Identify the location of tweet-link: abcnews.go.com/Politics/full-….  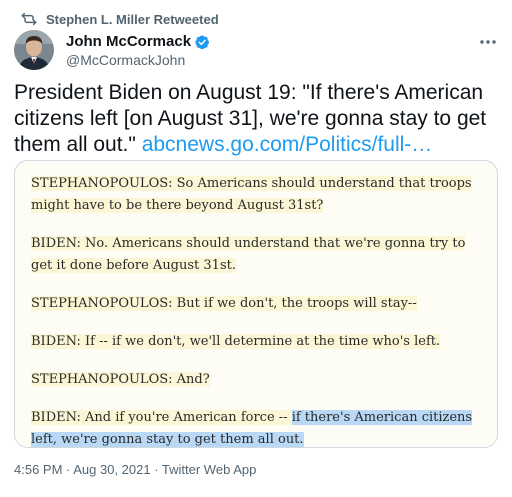
(287, 144).